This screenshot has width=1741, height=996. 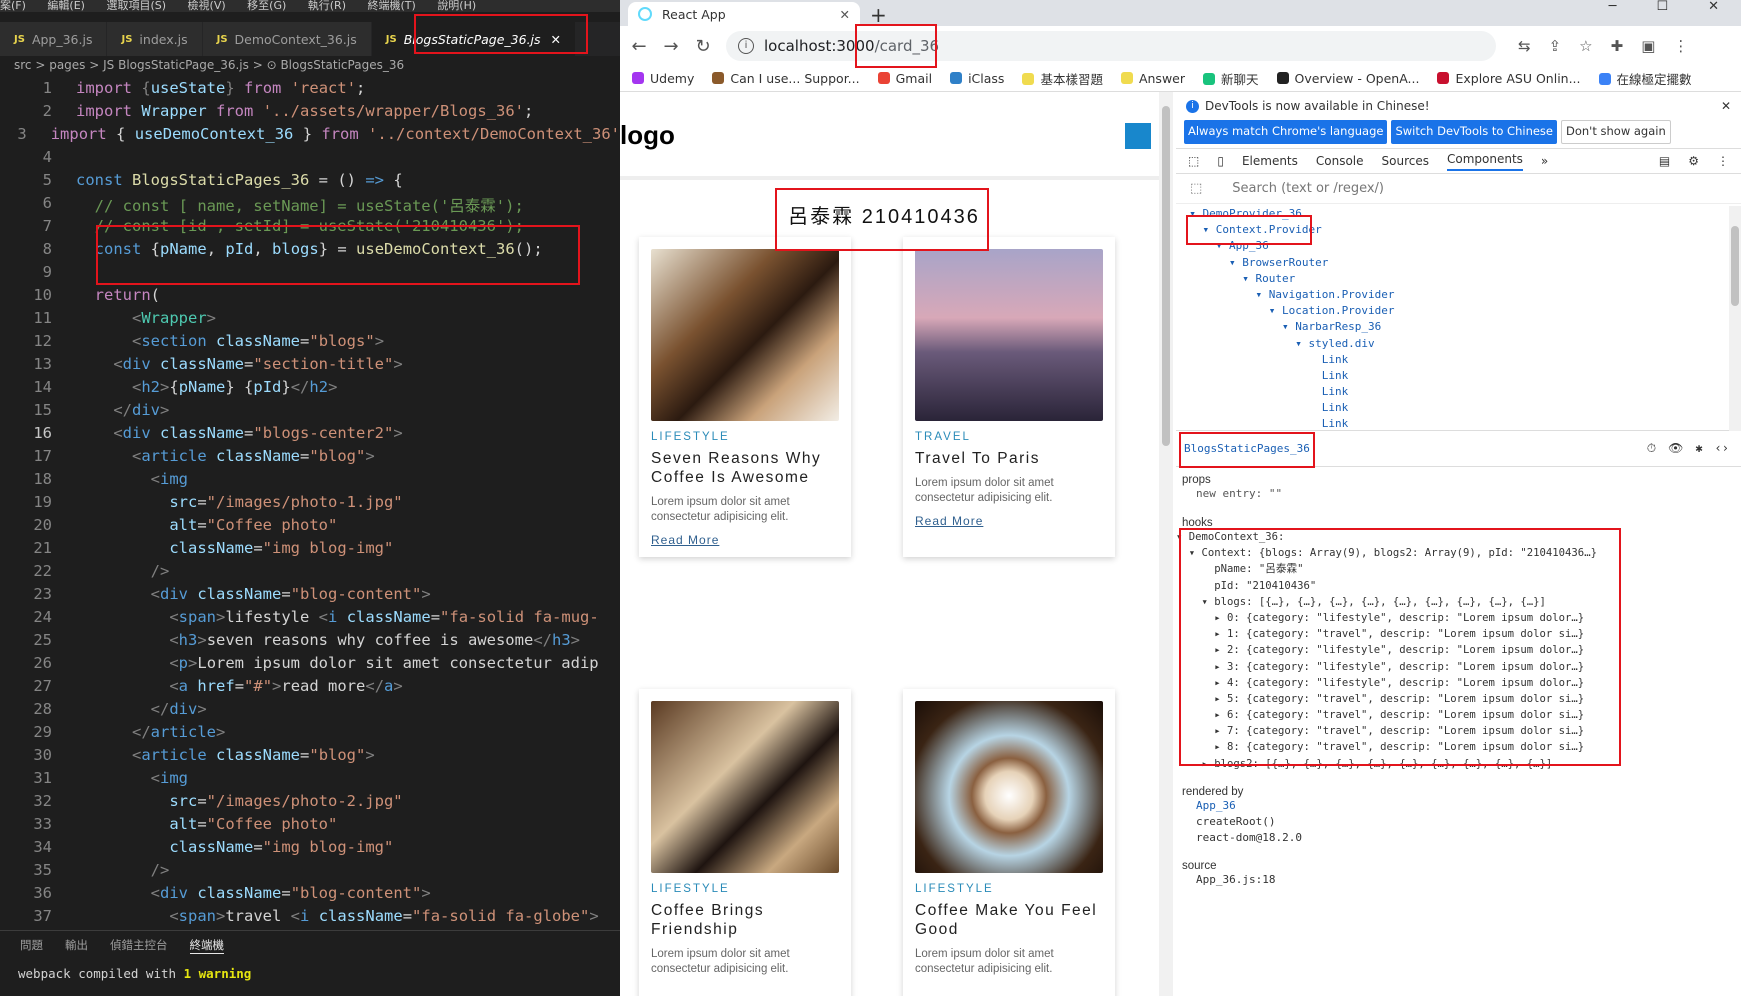 What do you see at coordinates (1693, 161) in the screenshot?
I see `settings-icon: ⚙` at bounding box center [1693, 161].